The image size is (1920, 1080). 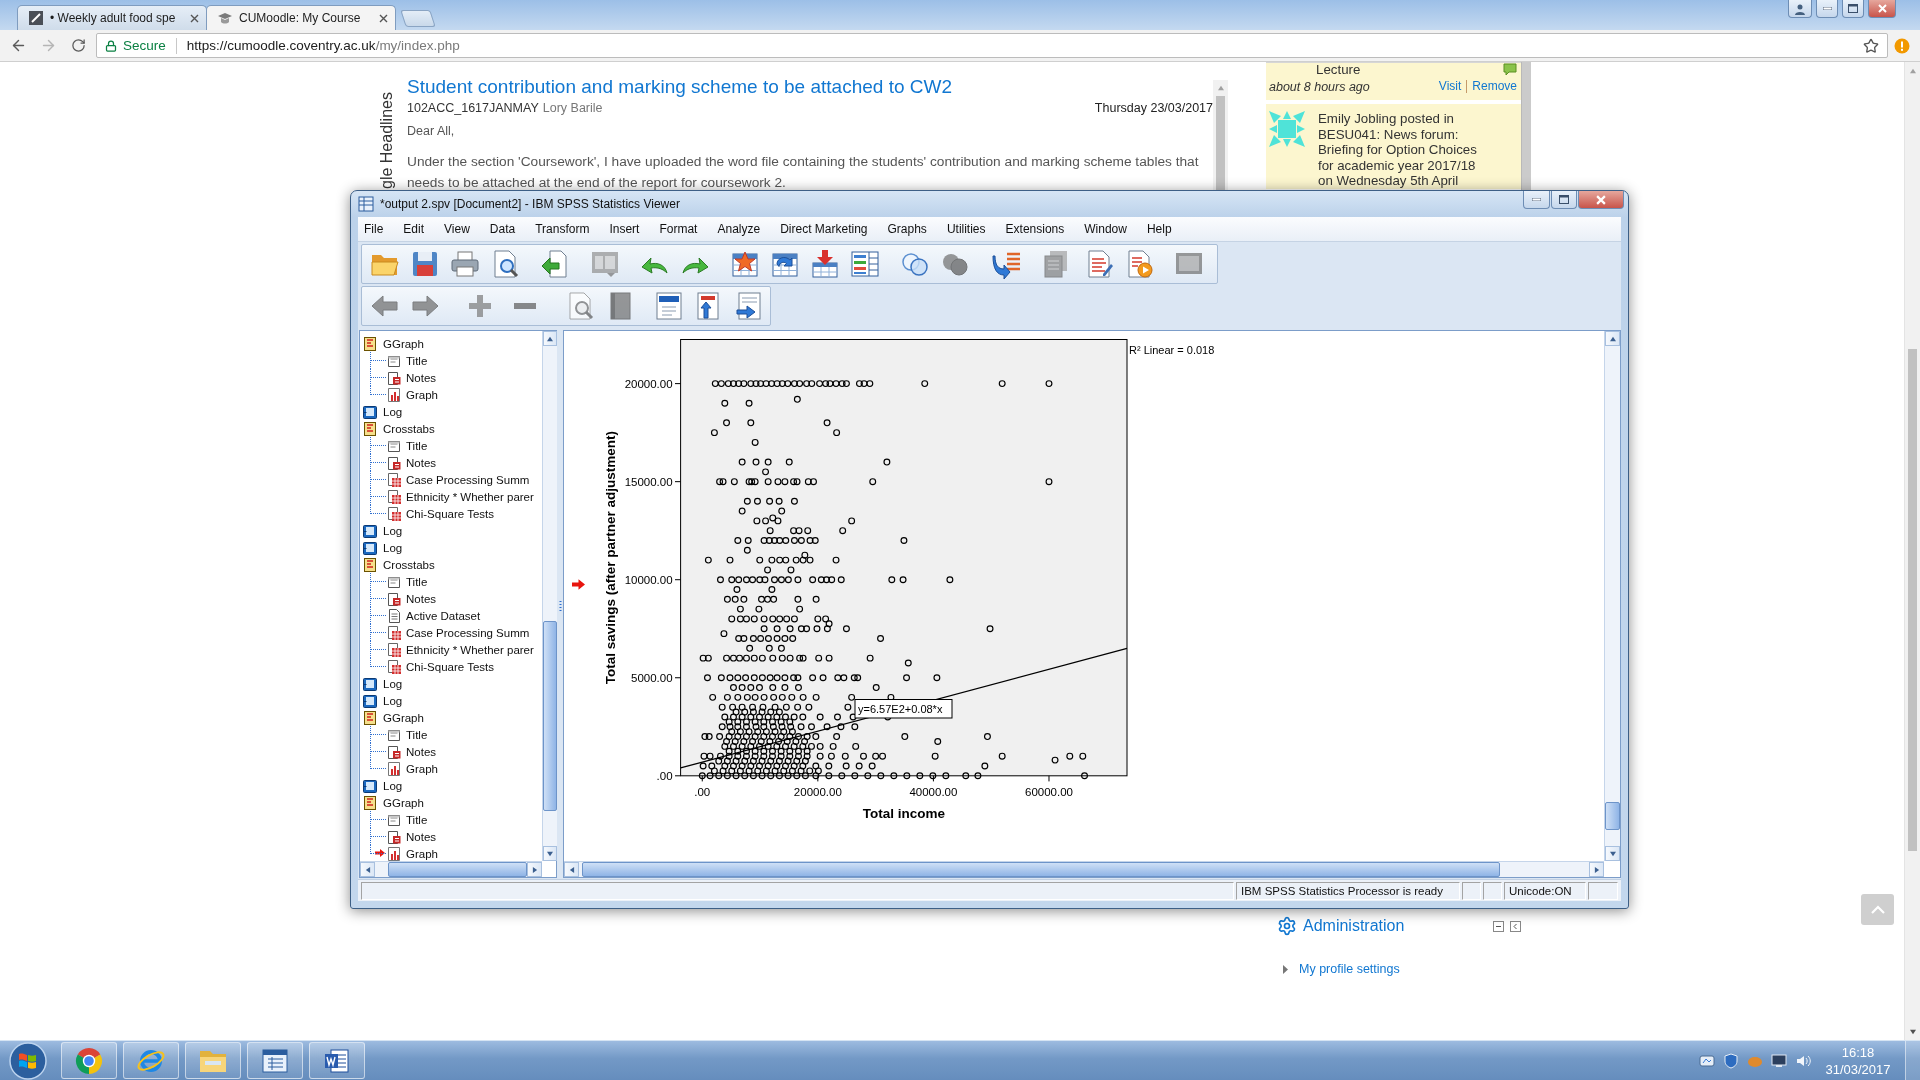 What do you see at coordinates (194, 18) in the screenshot?
I see `close-icon` at bounding box center [194, 18].